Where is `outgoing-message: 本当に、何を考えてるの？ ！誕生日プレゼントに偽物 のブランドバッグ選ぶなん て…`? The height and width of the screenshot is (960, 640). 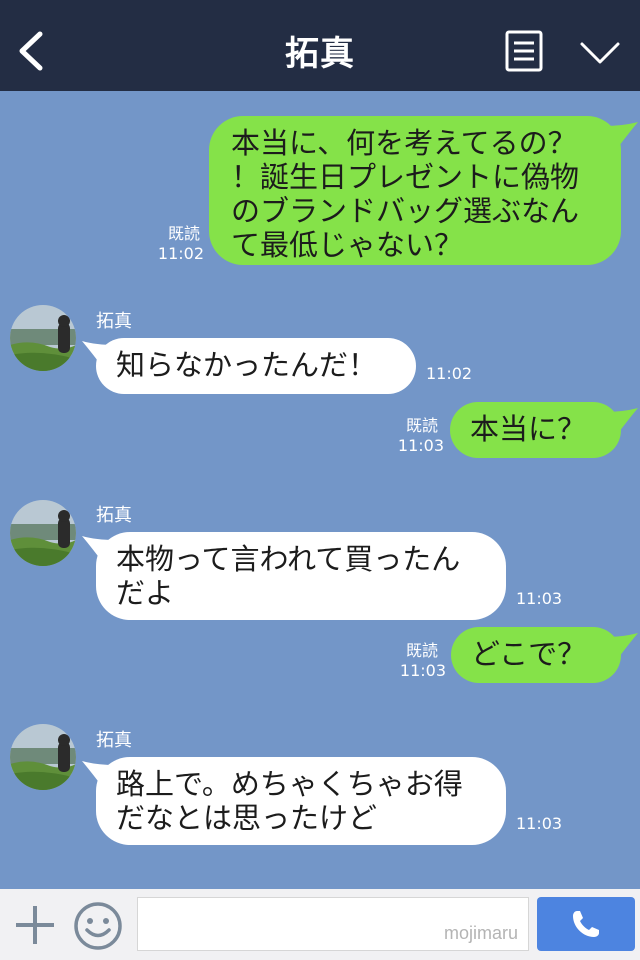
outgoing-message: 本当に、何を考えてるの？ ！誕生日プレゼントに偽物 のブランドバッグ選ぶなん て… is located at coordinates (415, 190).